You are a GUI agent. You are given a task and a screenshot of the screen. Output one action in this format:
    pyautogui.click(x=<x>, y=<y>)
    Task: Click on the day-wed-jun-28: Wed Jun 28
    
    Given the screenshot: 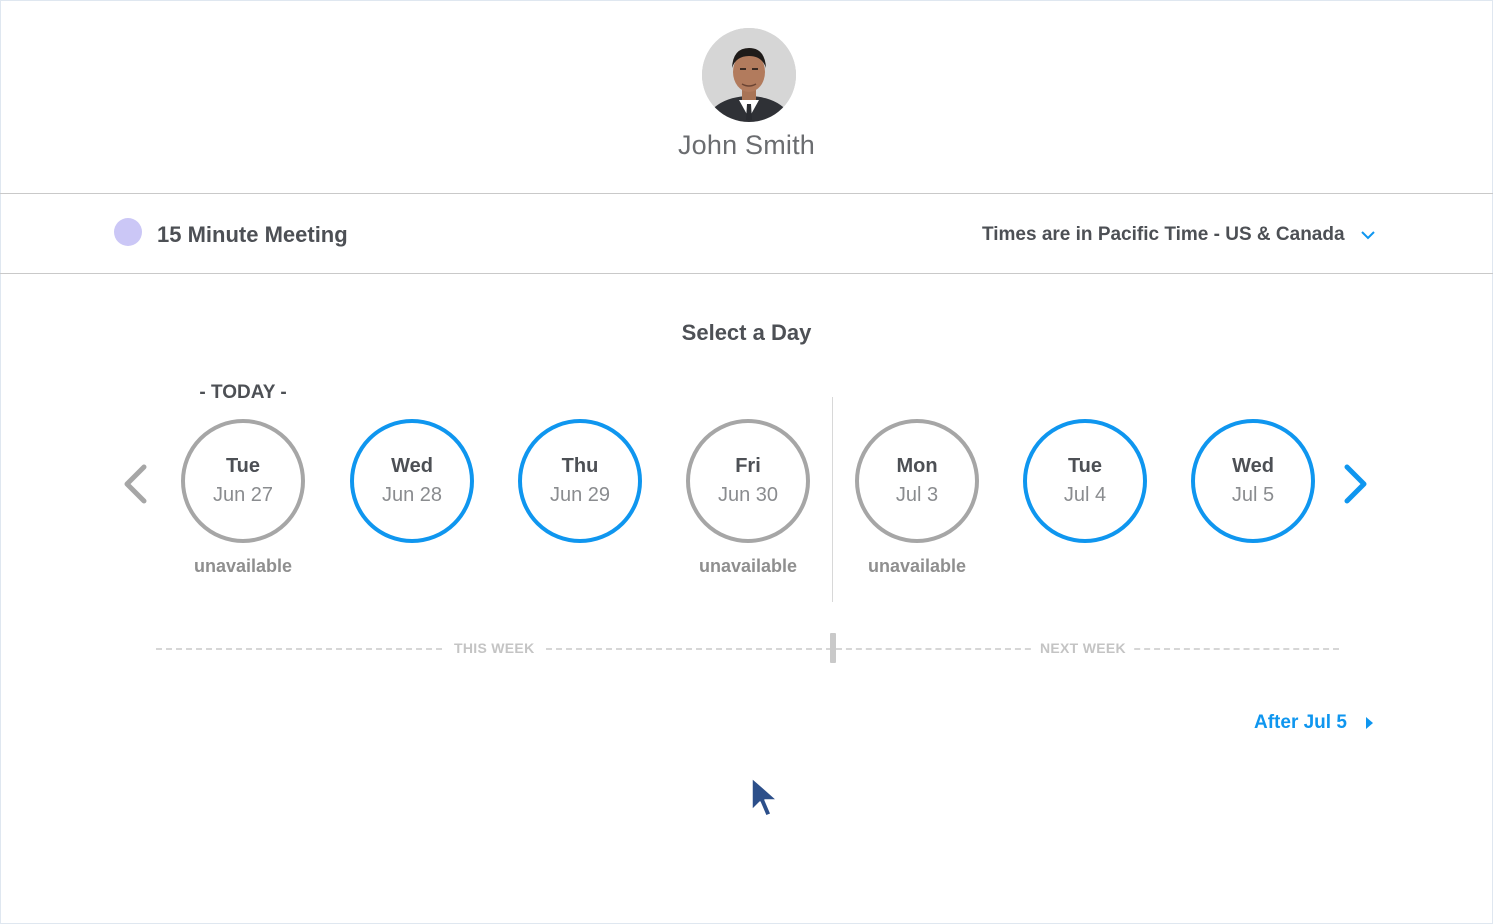 What is the action you would take?
    pyautogui.click(x=412, y=481)
    